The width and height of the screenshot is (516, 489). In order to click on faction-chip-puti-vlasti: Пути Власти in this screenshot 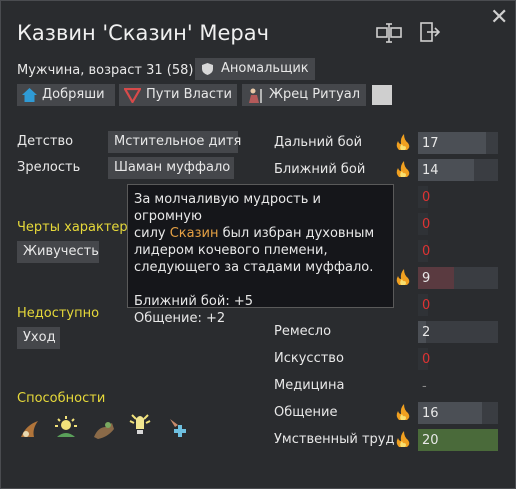, I will do `click(178, 95)`.